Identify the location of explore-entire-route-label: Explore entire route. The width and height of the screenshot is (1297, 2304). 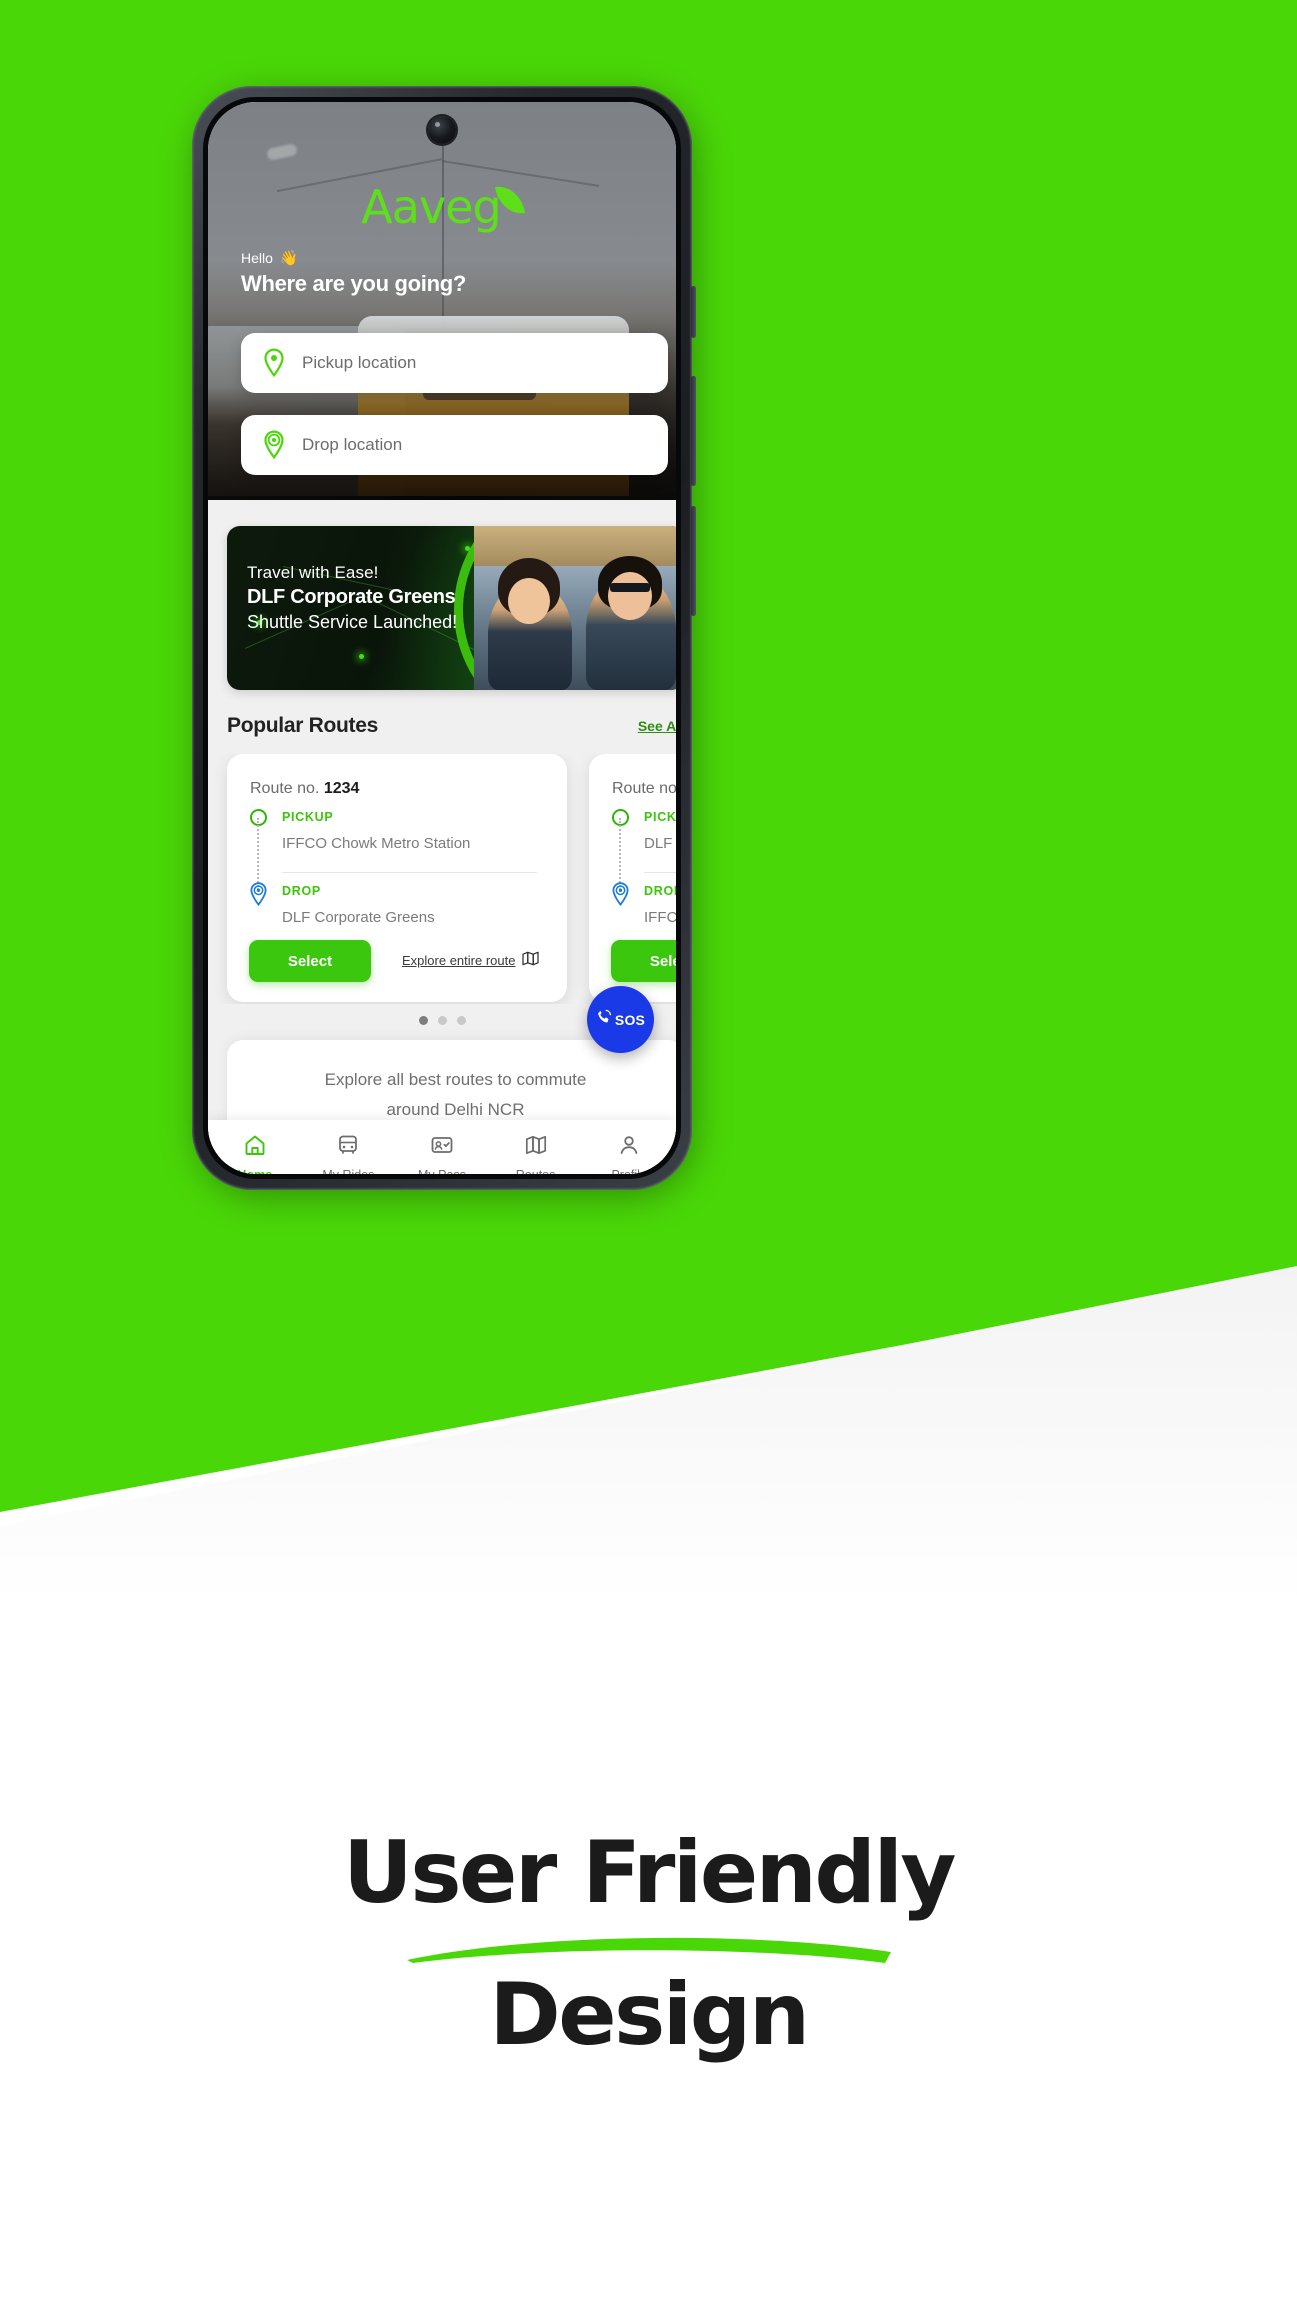
(459, 960).